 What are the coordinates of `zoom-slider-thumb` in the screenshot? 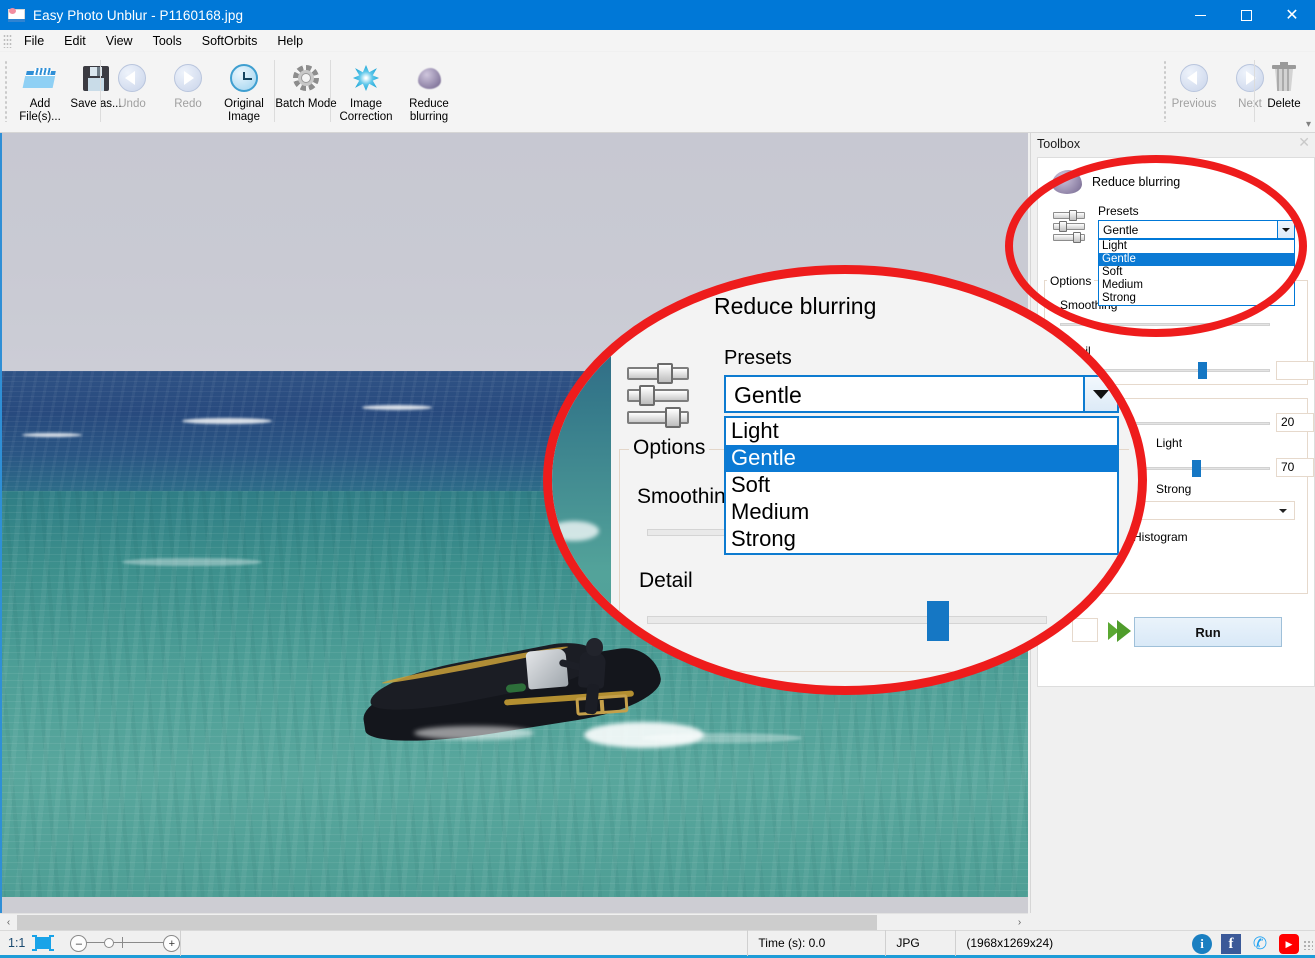 It's located at (109, 943).